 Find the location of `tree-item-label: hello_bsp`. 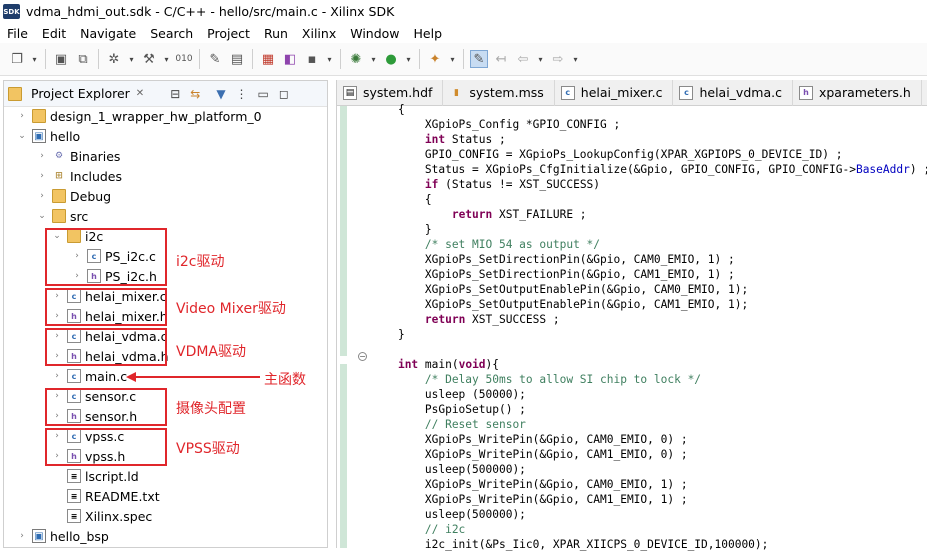

tree-item-label: hello_bsp is located at coordinates (79, 536).